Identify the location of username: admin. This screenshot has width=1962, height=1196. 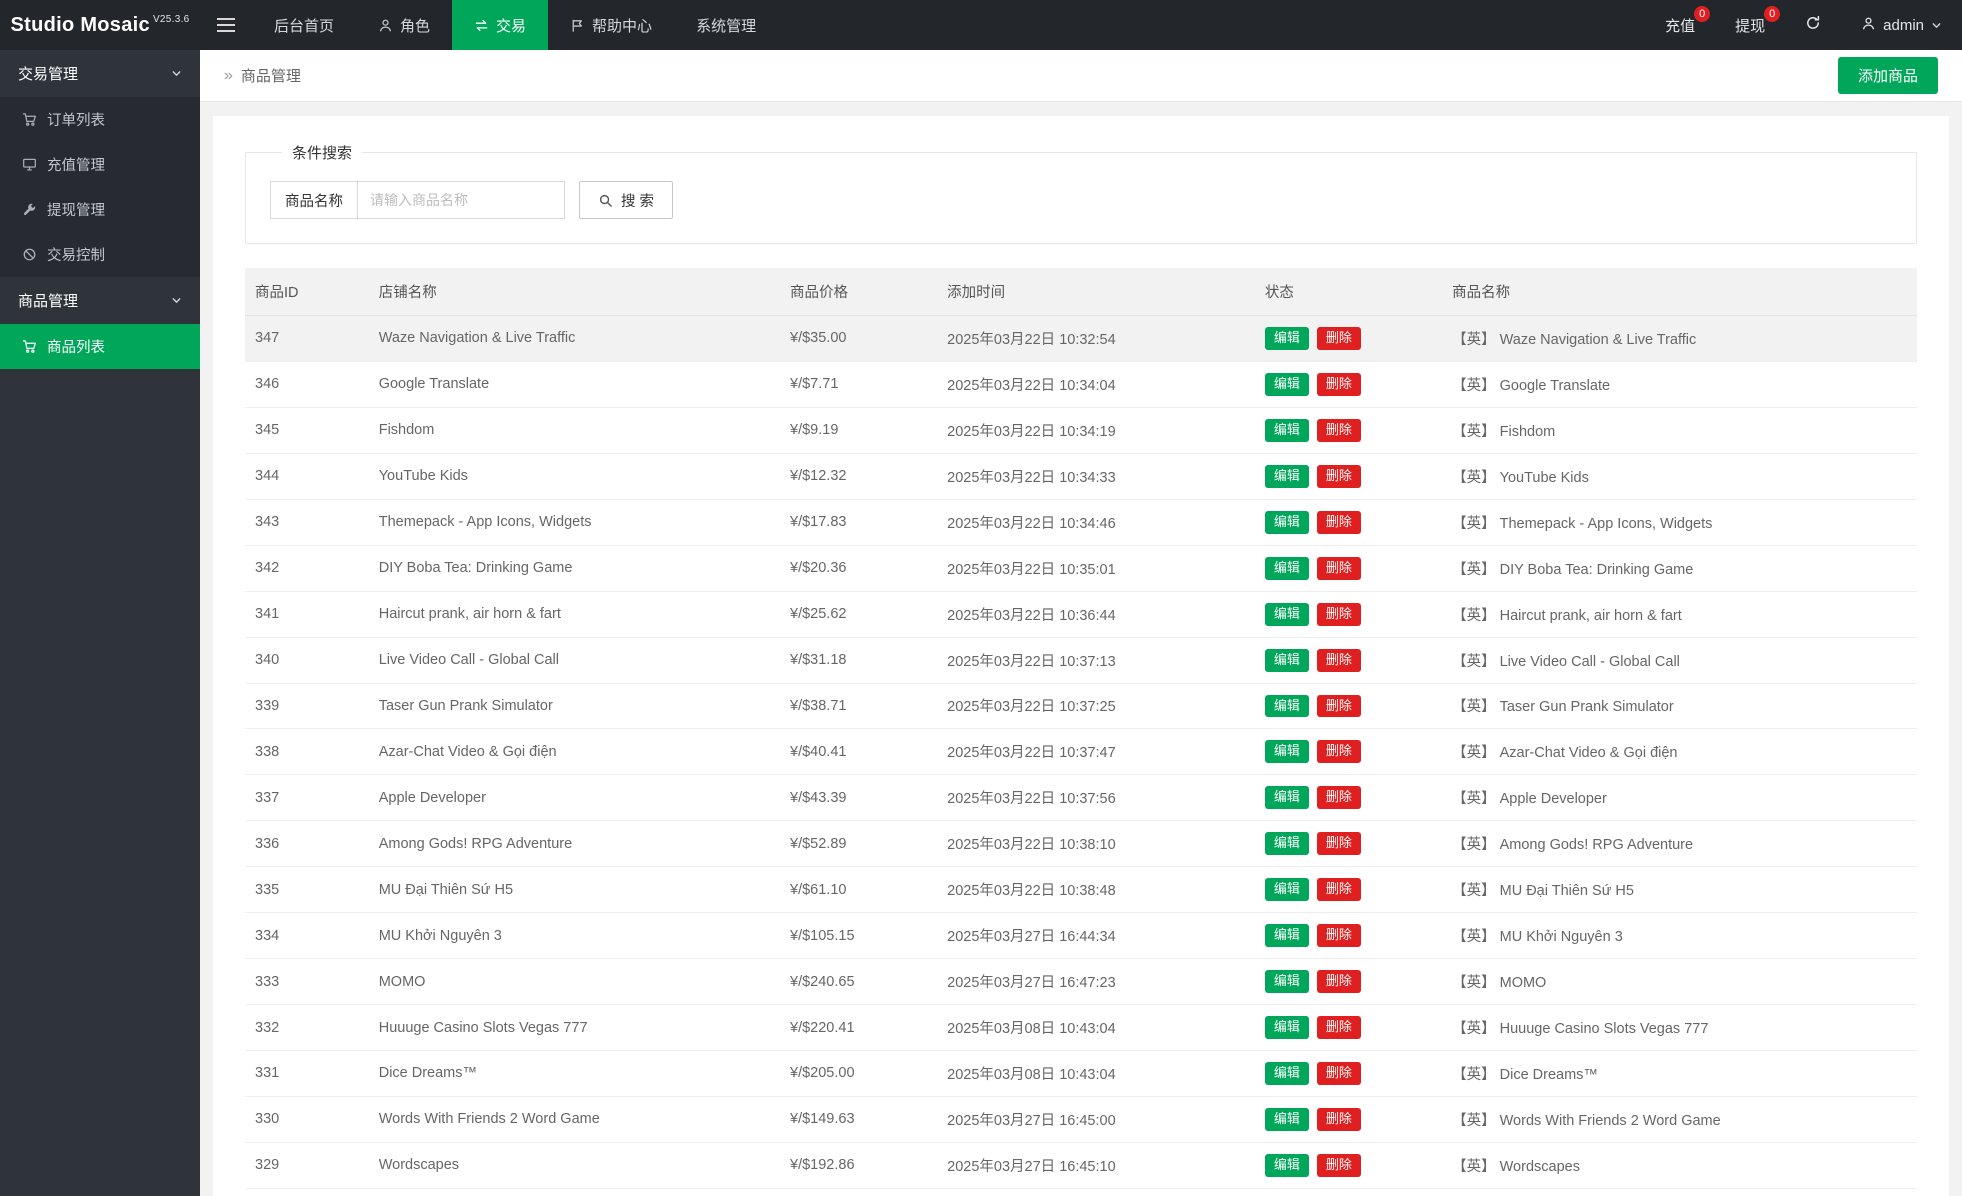
(1903, 25).